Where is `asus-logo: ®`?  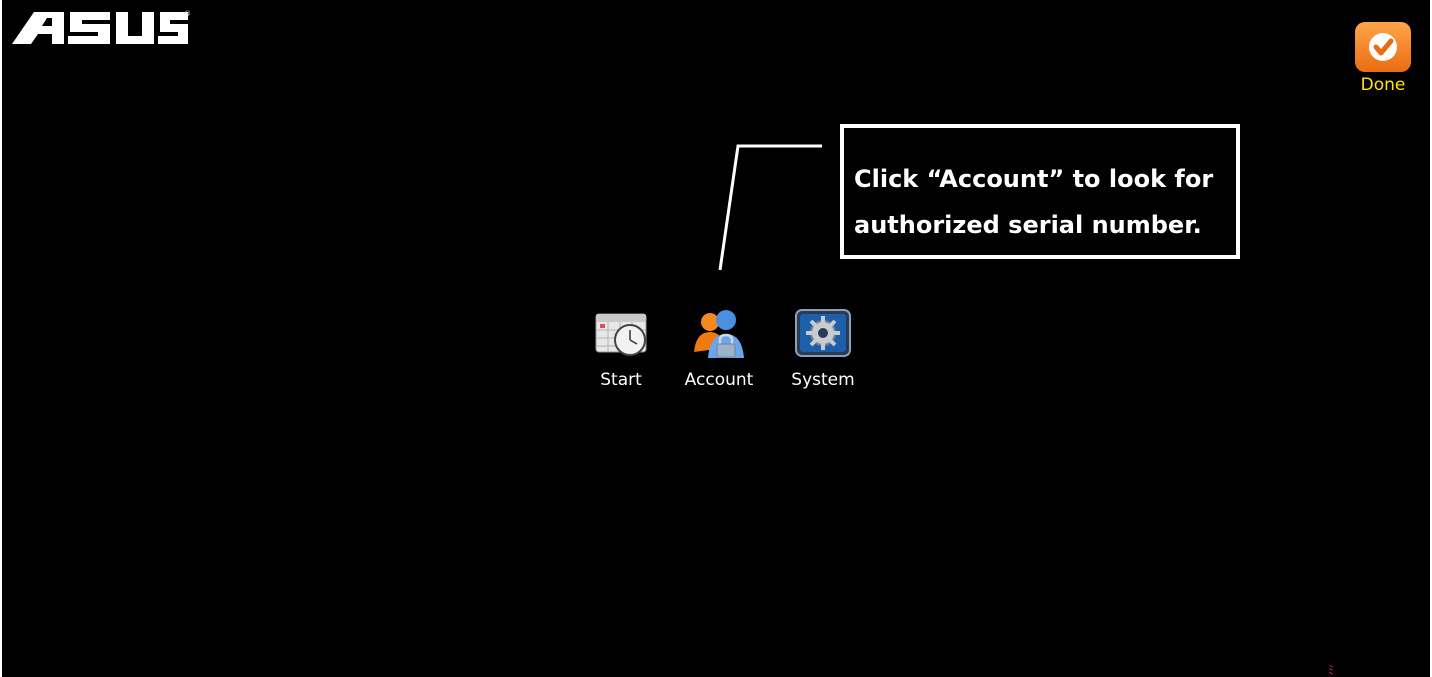 asus-logo: ® is located at coordinates (101, 27).